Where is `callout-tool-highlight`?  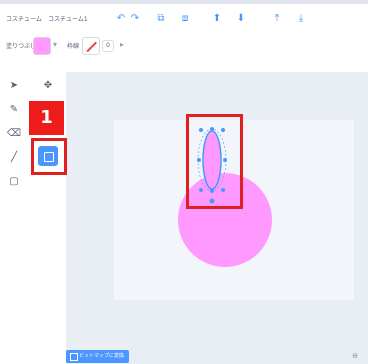
callout-tool-highlight is located at coordinates (49, 156).